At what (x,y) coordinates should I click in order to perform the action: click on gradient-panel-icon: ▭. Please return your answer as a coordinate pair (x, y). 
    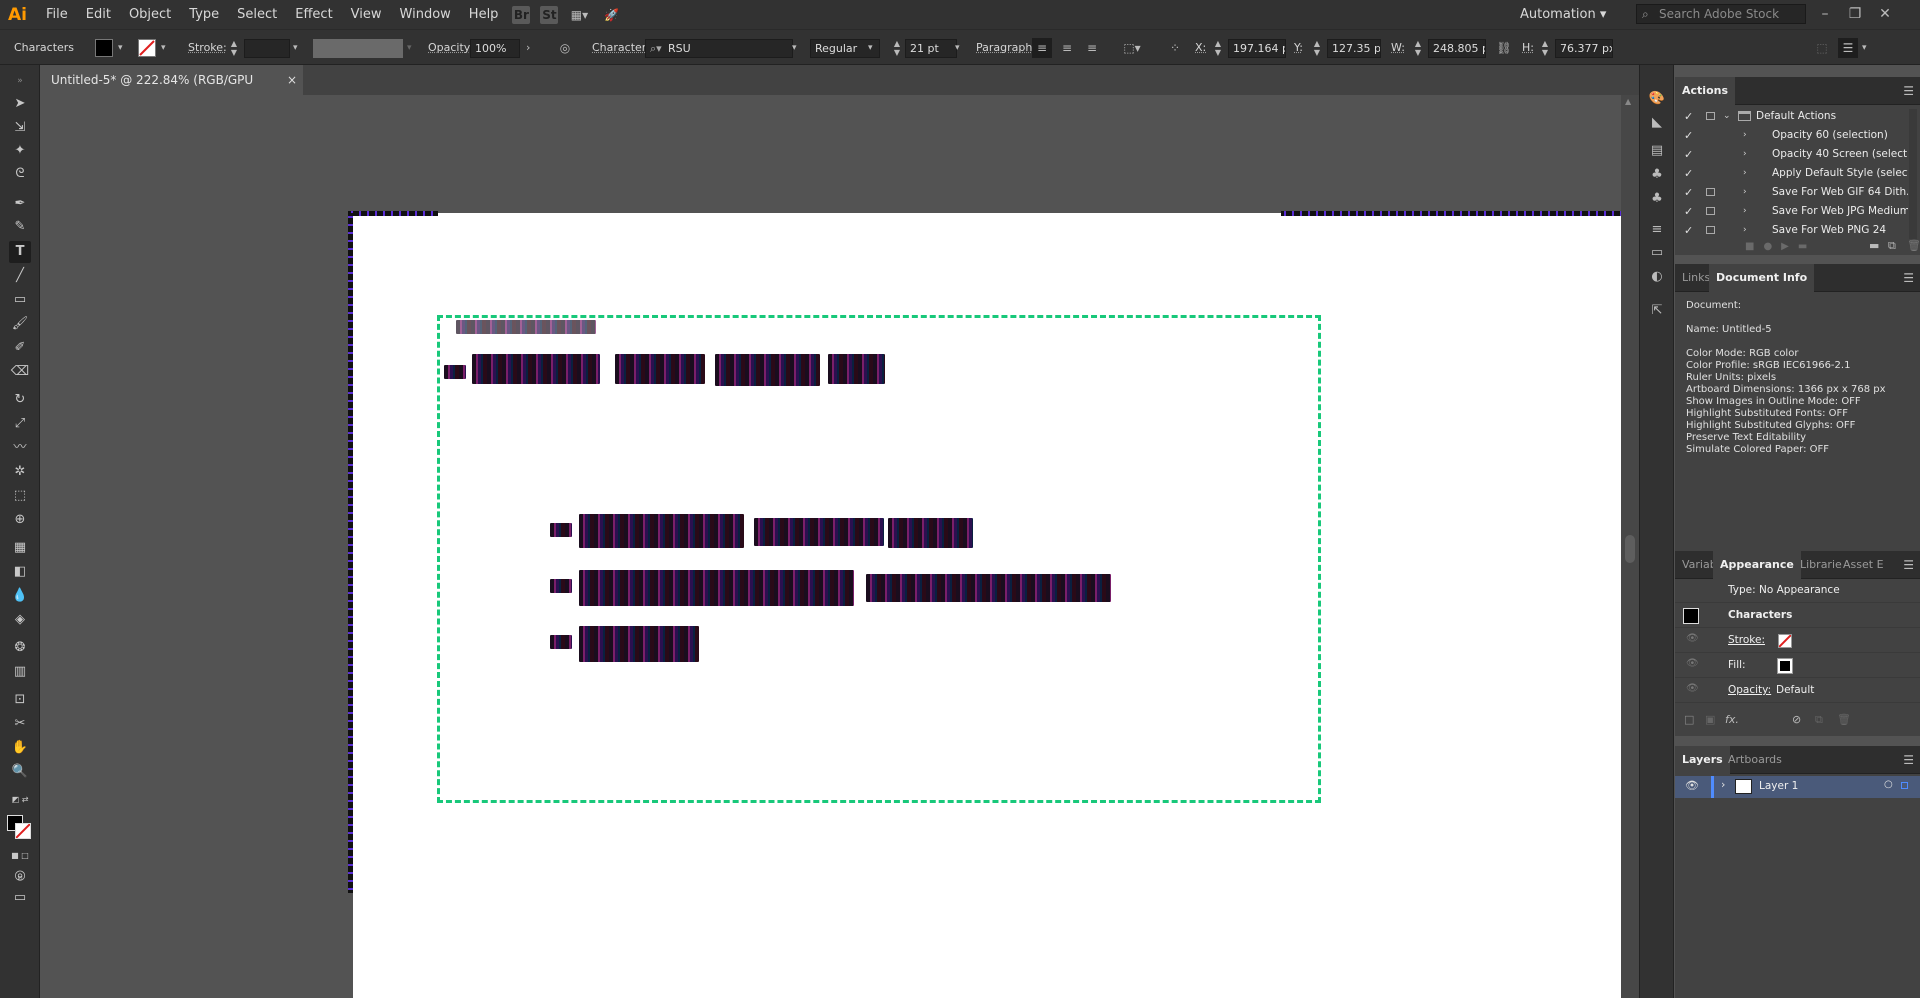
    Looking at the image, I should click on (1657, 253).